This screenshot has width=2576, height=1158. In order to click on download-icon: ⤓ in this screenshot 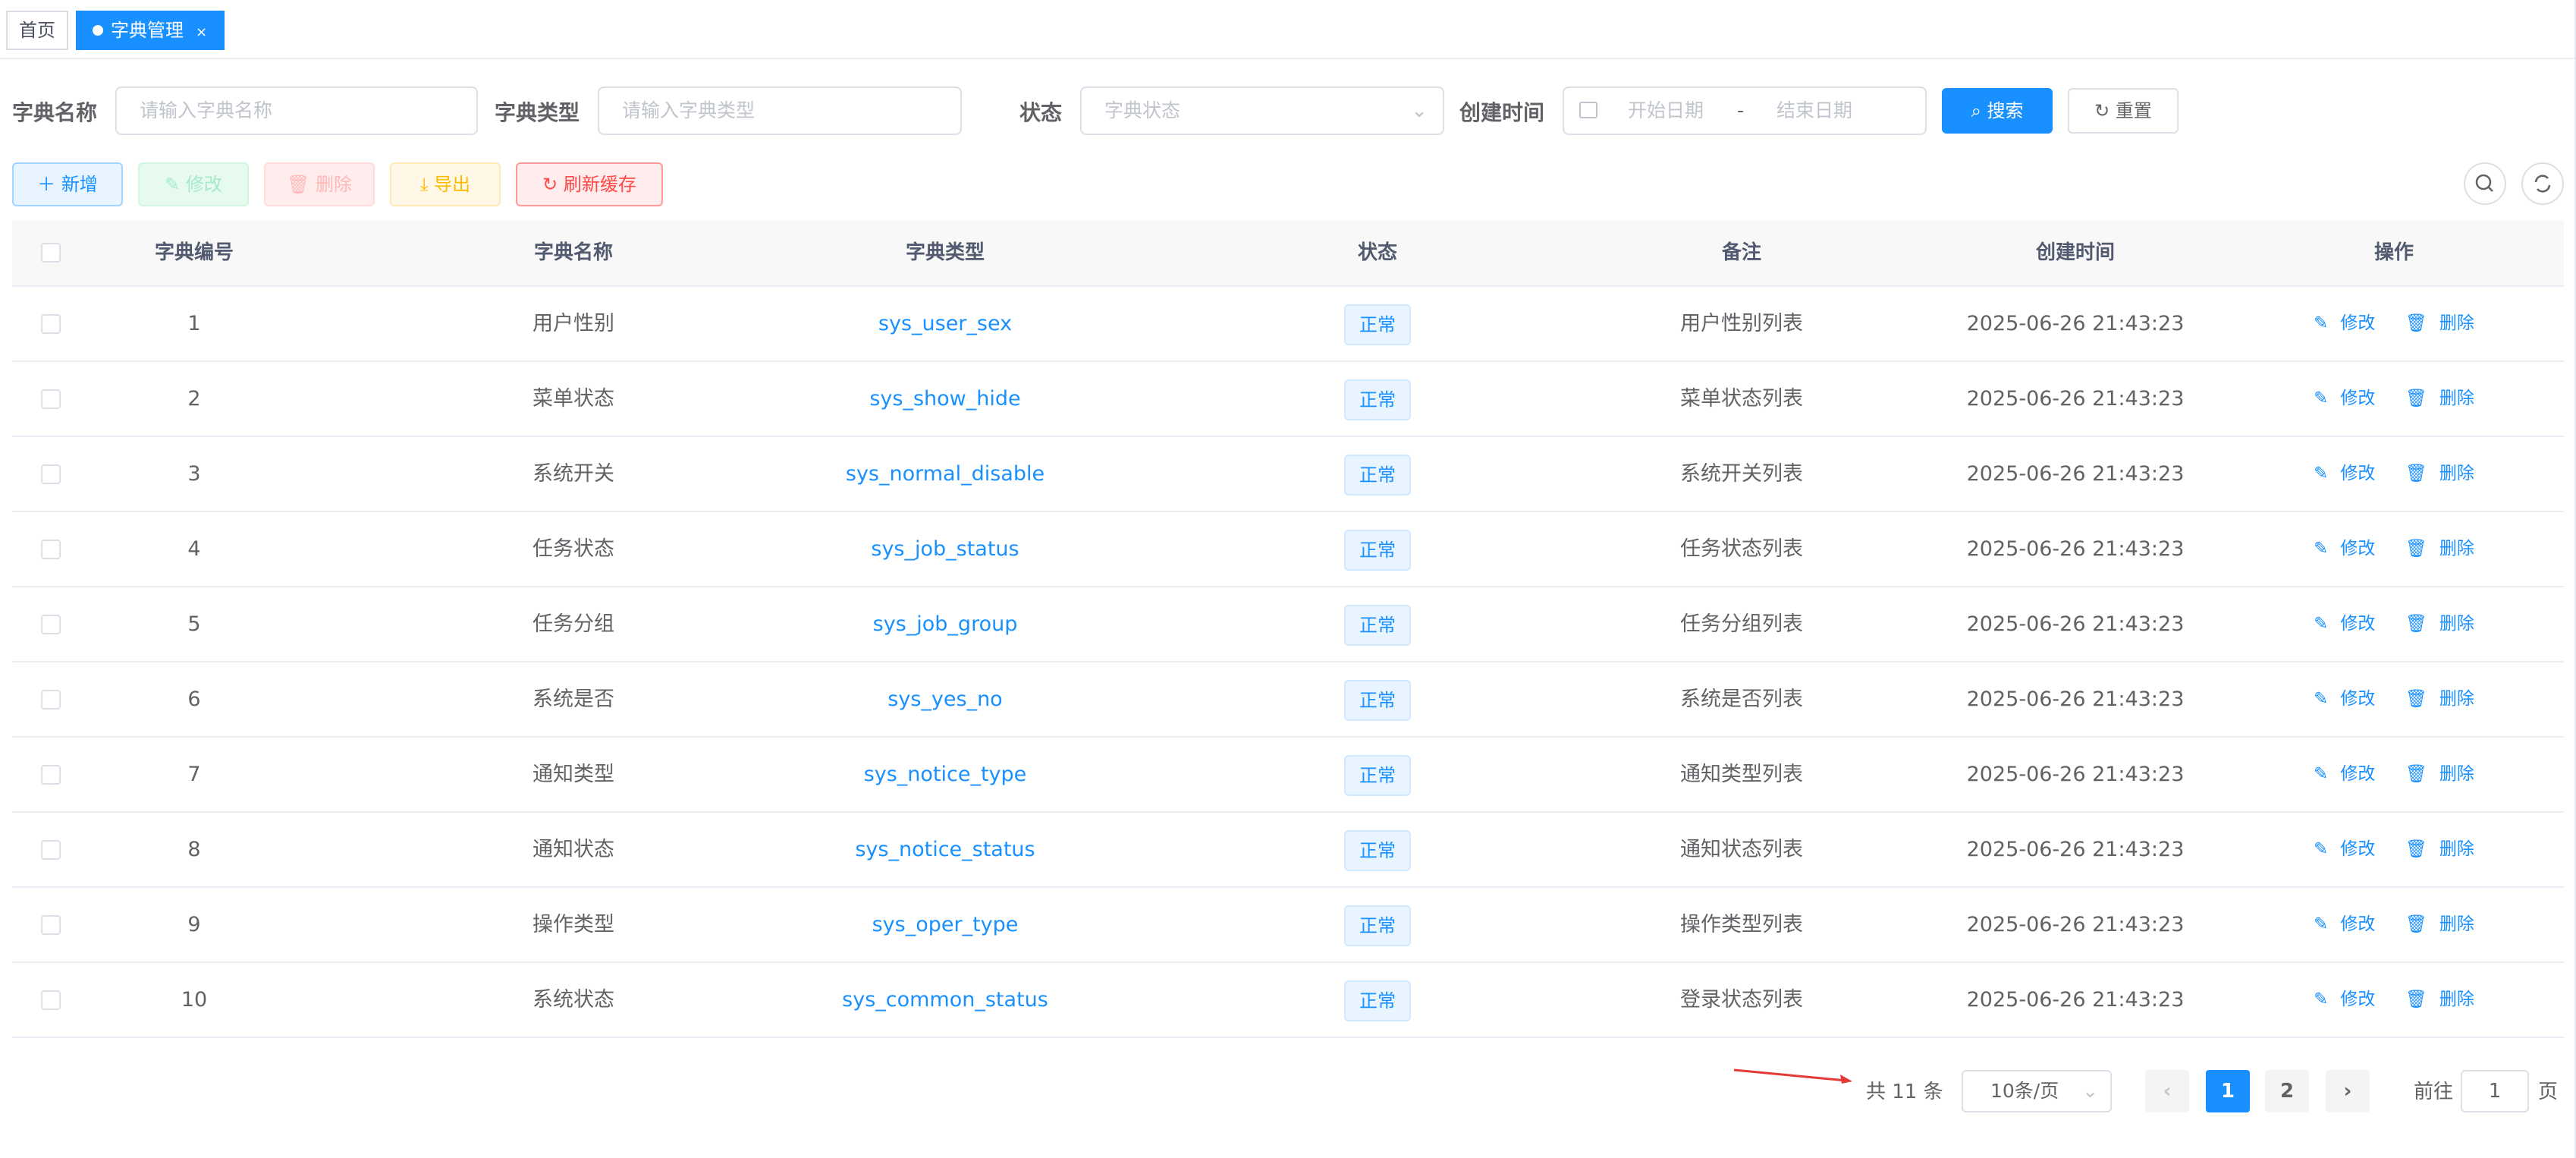, I will do `click(424, 185)`.